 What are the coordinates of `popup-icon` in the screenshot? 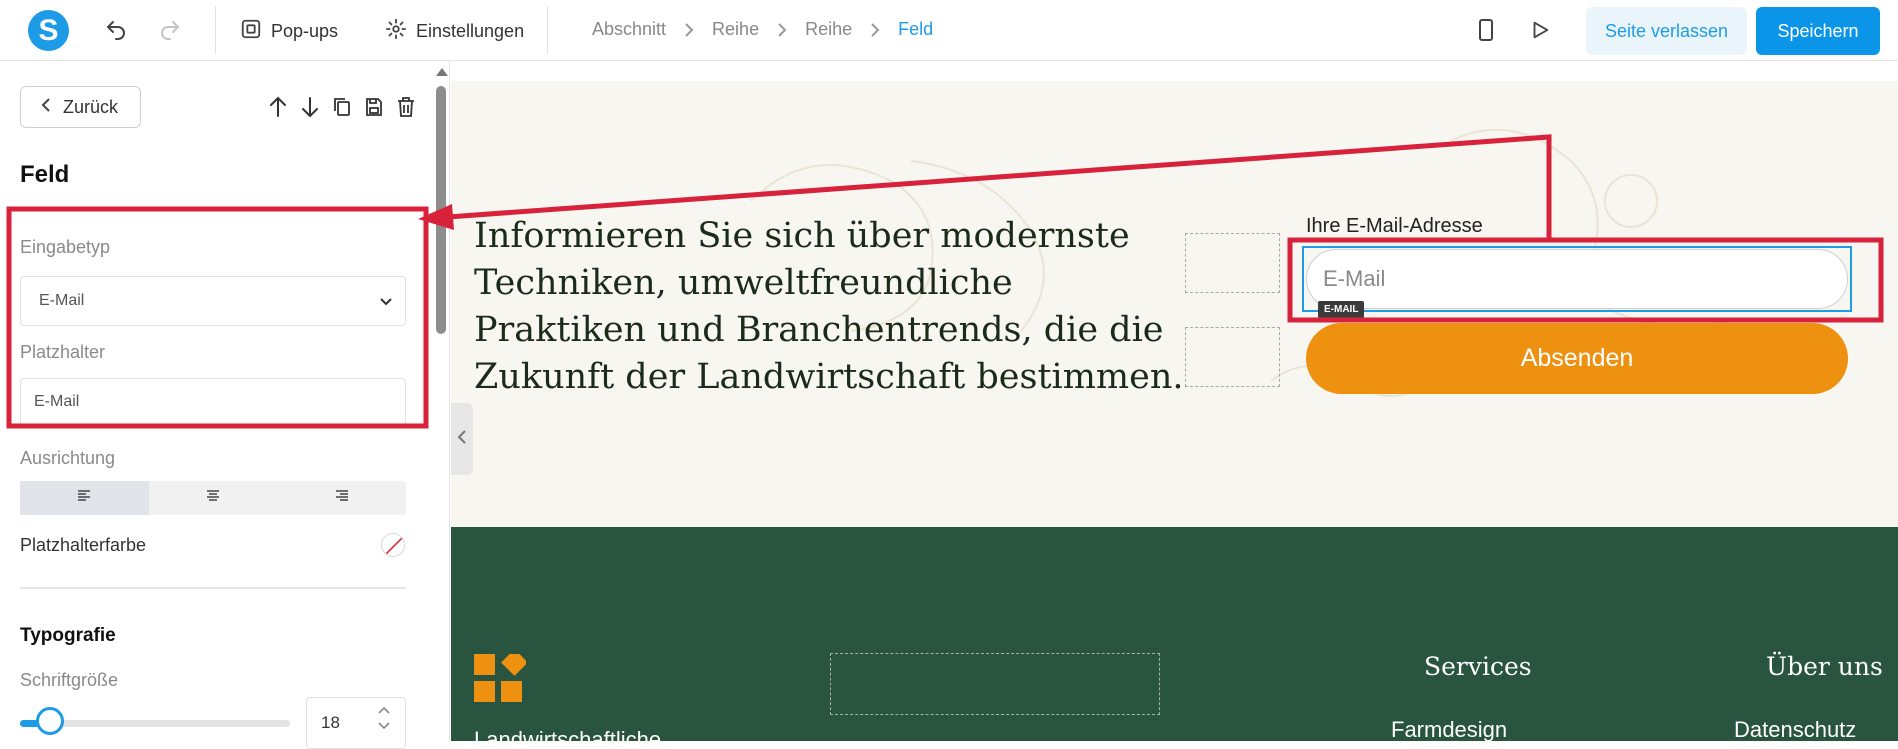 It's located at (251, 31).